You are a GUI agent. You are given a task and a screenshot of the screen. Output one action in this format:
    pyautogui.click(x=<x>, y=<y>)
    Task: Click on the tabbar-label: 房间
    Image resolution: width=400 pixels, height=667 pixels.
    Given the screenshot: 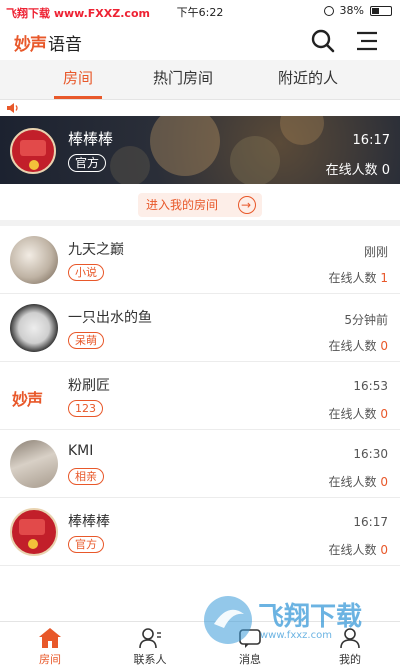 What is the action you would take?
    pyautogui.click(x=50, y=659)
    